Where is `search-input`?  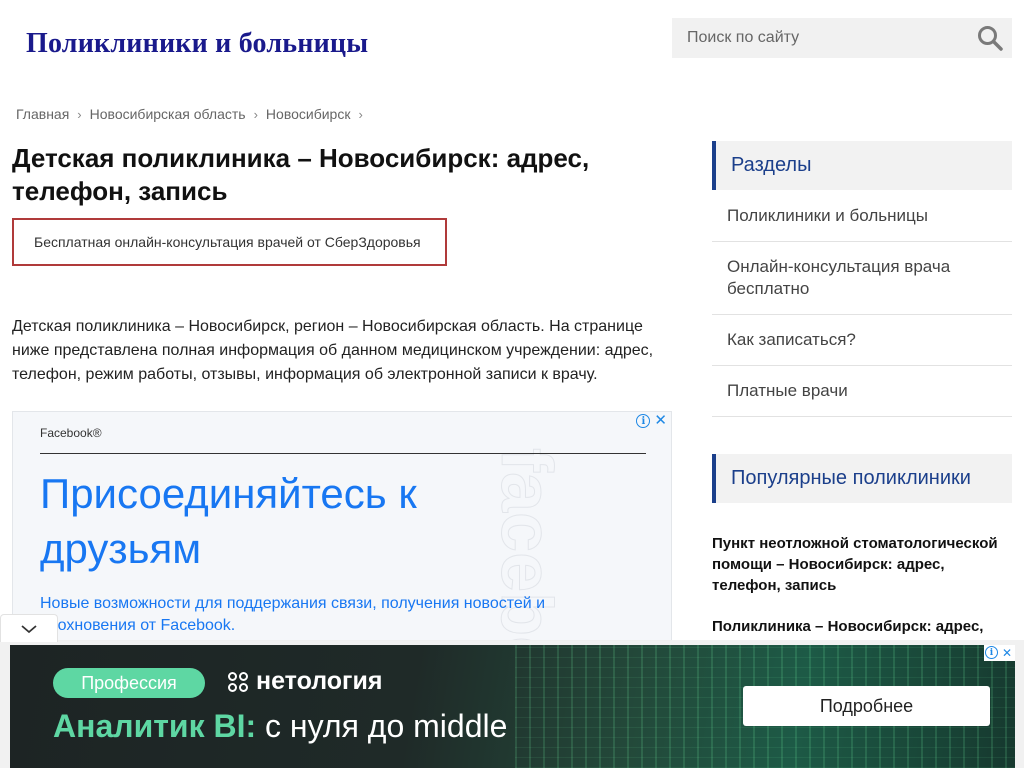 search-input is located at coordinates (817, 38).